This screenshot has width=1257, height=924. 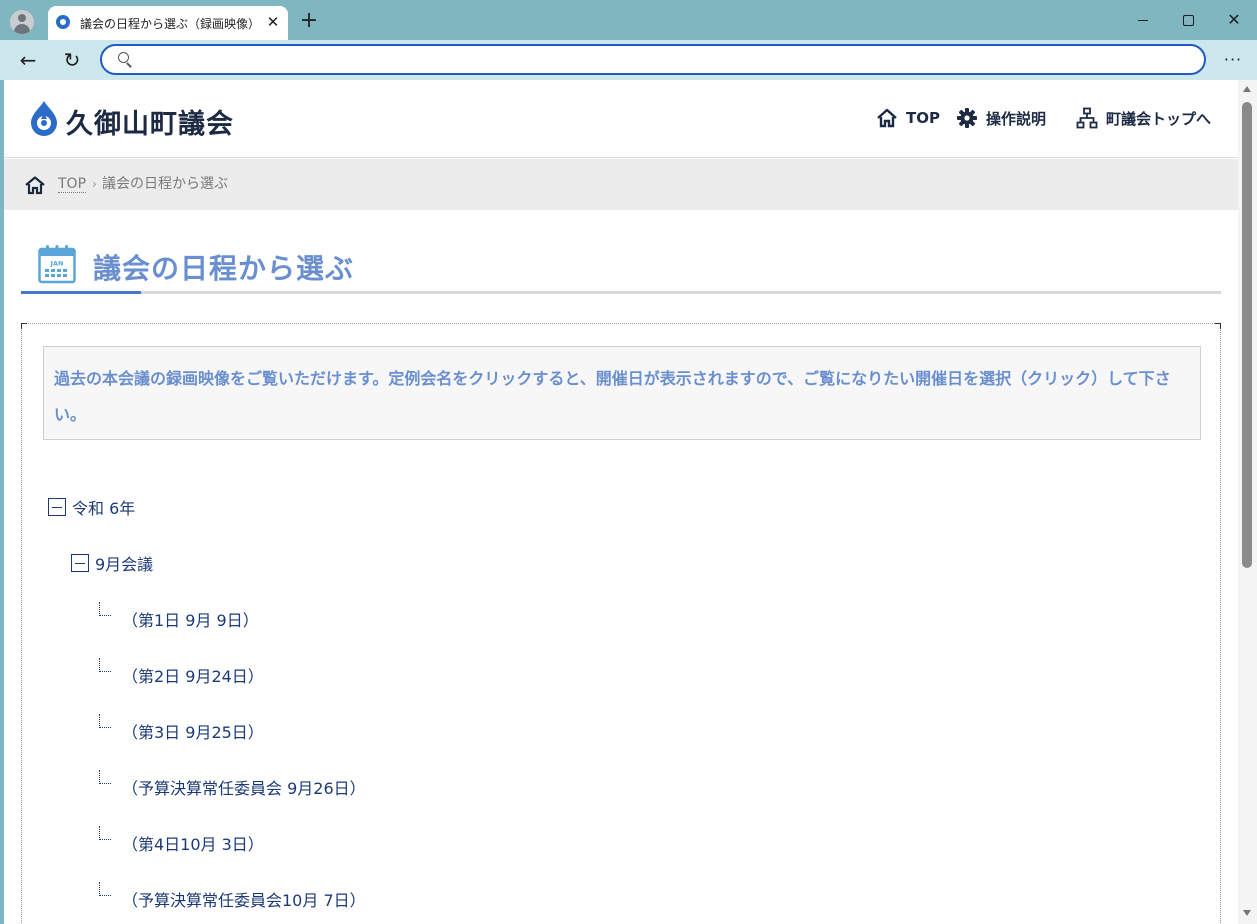 What do you see at coordinates (224, 268) in the screenshot?
I see `page-title: 議会の日程から選ぶ` at bounding box center [224, 268].